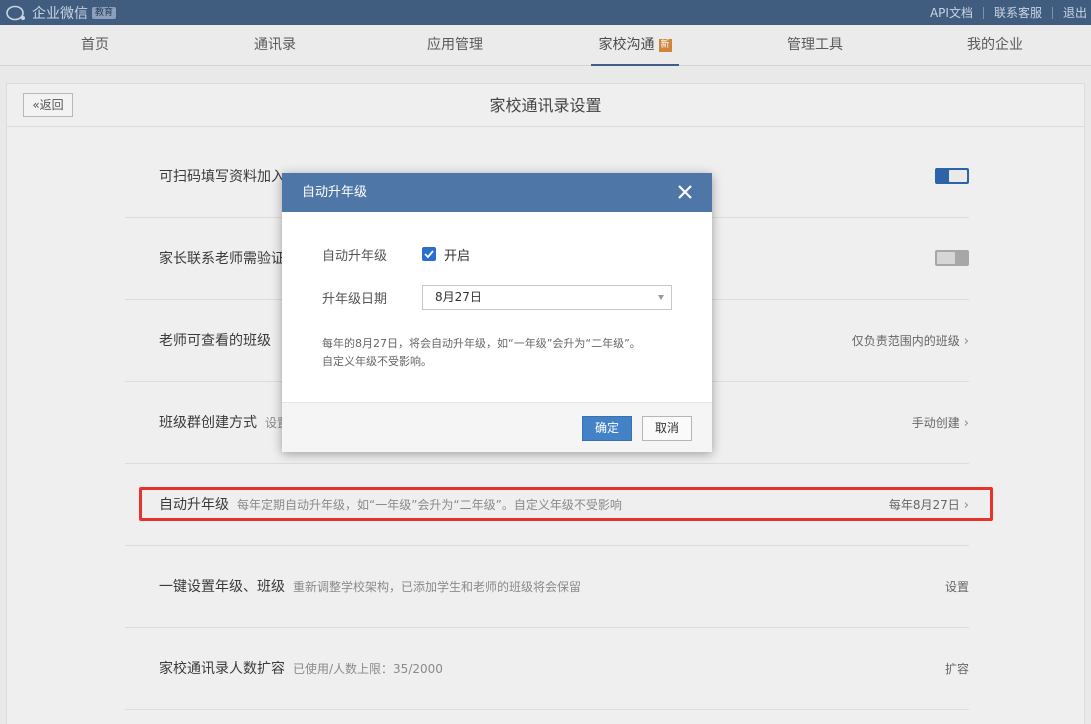 Image resolution: width=1091 pixels, height=724 pixels. What do you see at coordinates (905, 341) in the screenshot?
I see `row-value: 仅负责范围内的班级` at bounding box center [905, 341].